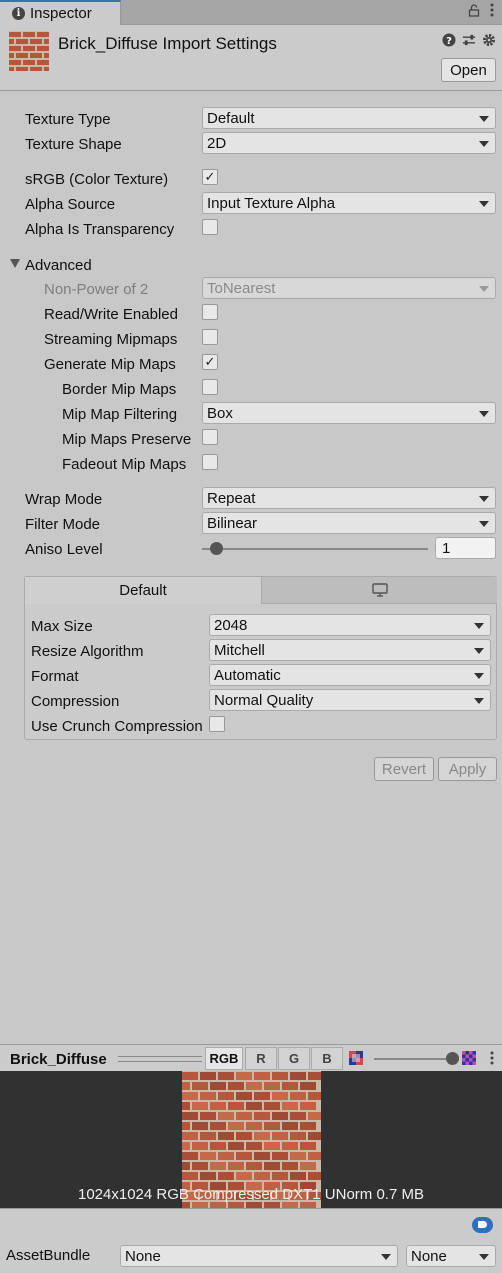  What do you see at coordinates (251, 464) in the screenshot?
I see `fadeout-mip-maps-row: Fadeout Mip Maps` at bounding box center [251, 464].